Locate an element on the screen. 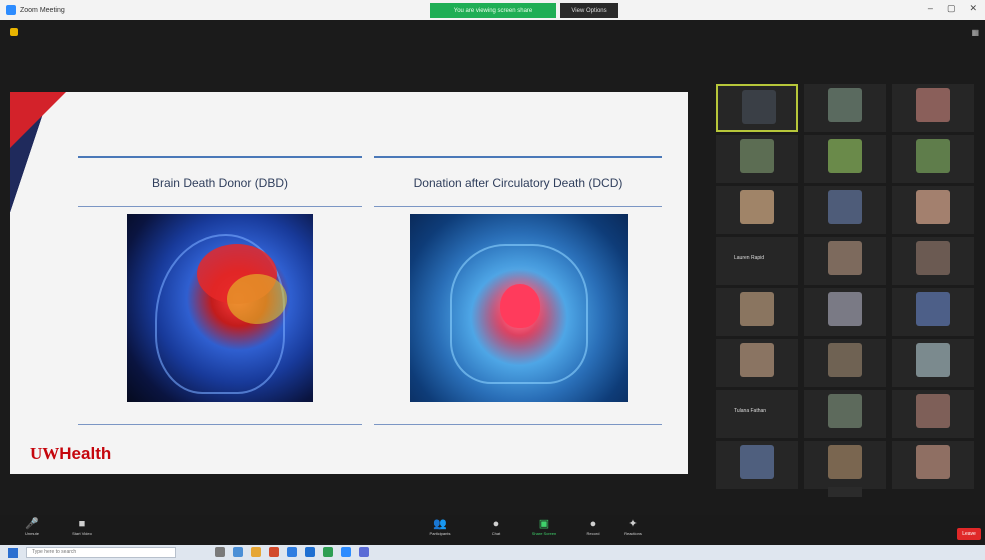  chat-icon: ● is located at coordinates (496, 524).